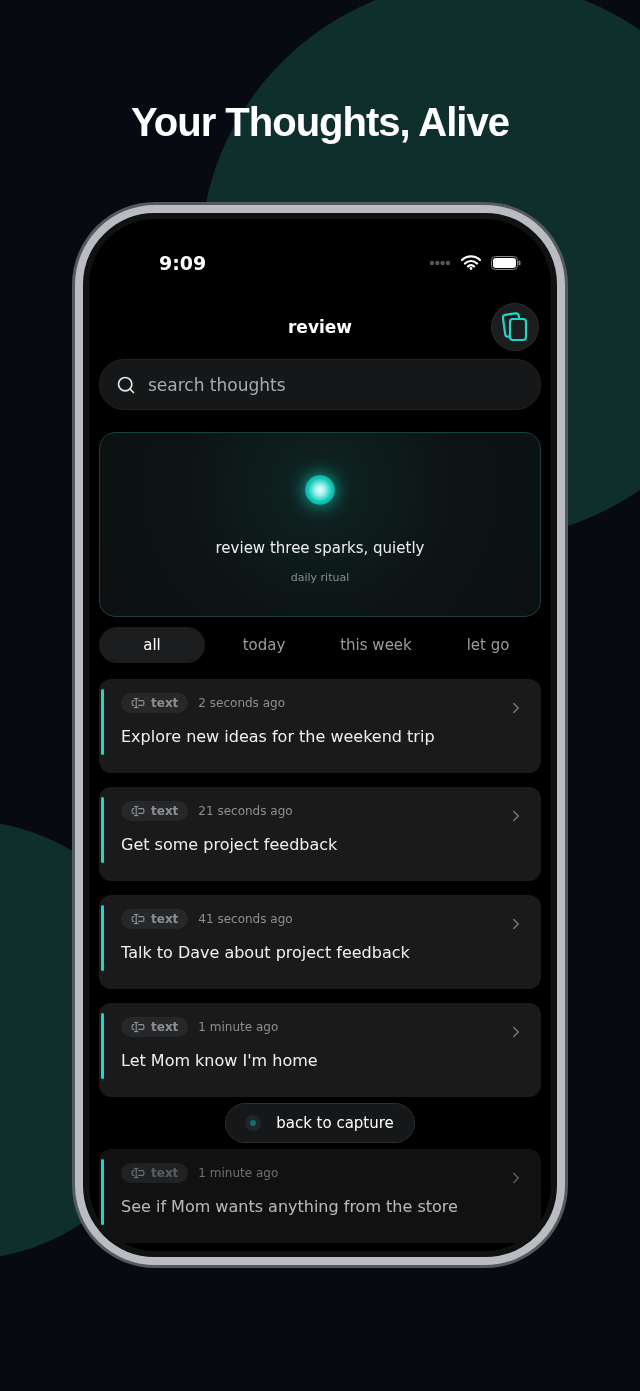 The width and height of the screenshot is (640, 1391). I want to click on screen-title: review, so click(320, 326).